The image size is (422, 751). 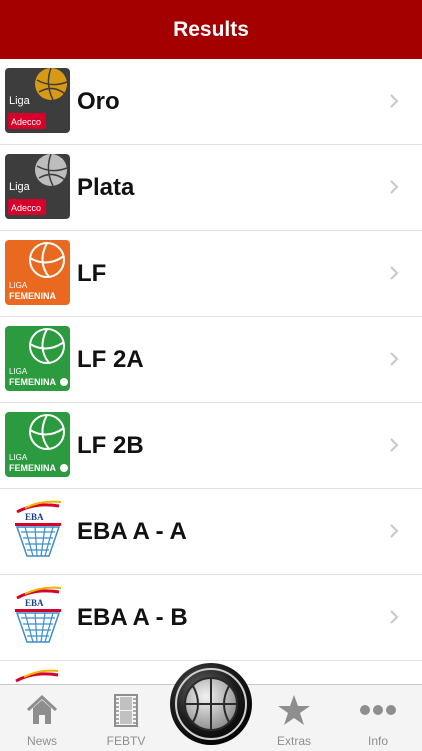 I want to click on star-icon, so click(x=294, y=710).